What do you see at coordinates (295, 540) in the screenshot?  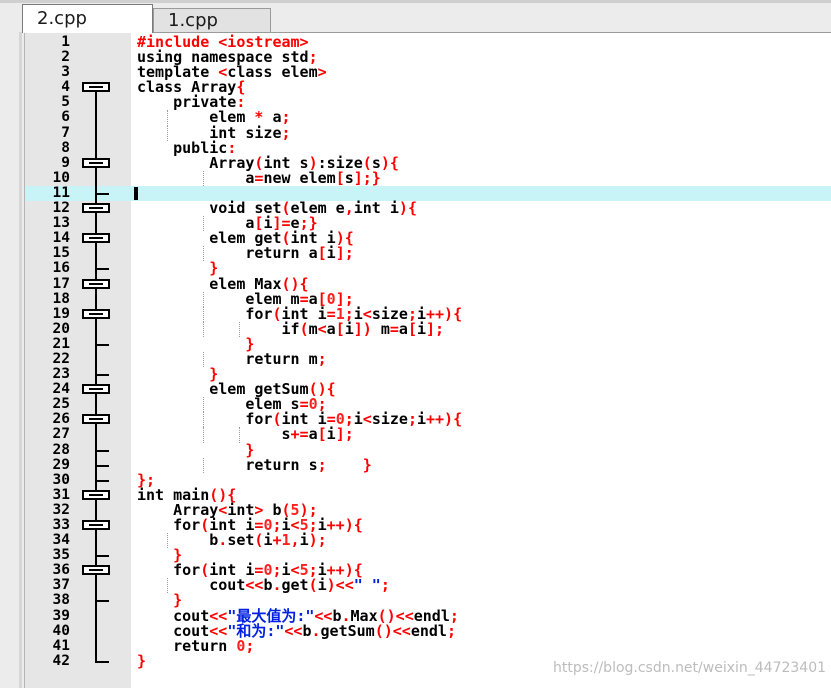 I see `code-token: ,` at bounding box center [295, 540].